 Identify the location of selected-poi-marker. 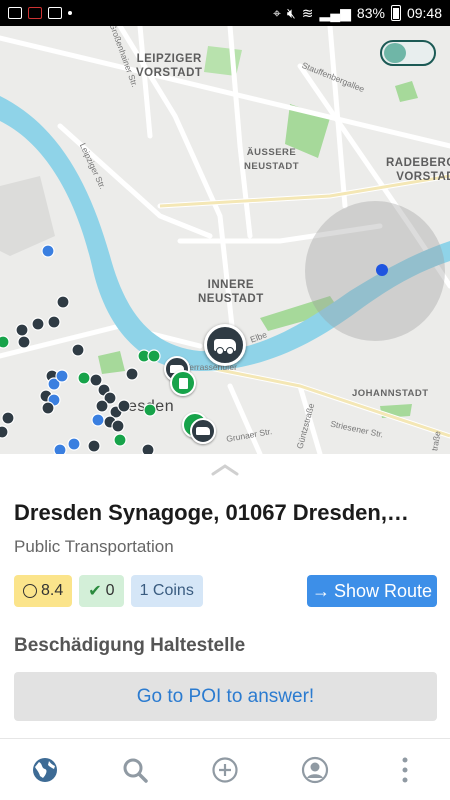
(225, 345).